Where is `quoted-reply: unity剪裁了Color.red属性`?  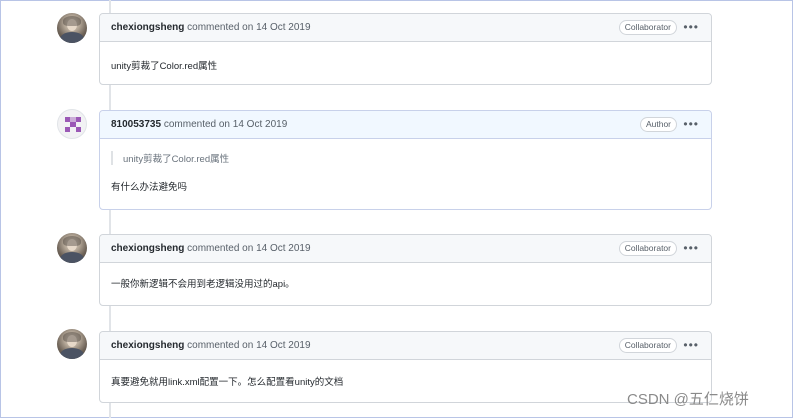
quoted-reply: unity剪裁了Color.red属性 is located at coordinates (405, 158).